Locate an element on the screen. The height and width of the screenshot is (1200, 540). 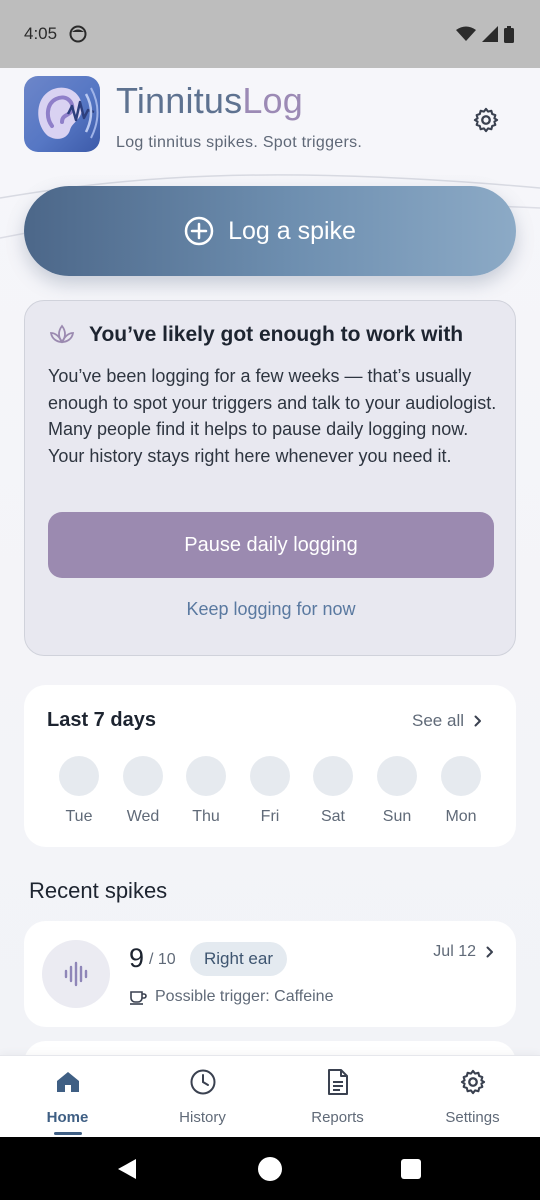
ear-logo-icon is located at coordinates (68, 113).